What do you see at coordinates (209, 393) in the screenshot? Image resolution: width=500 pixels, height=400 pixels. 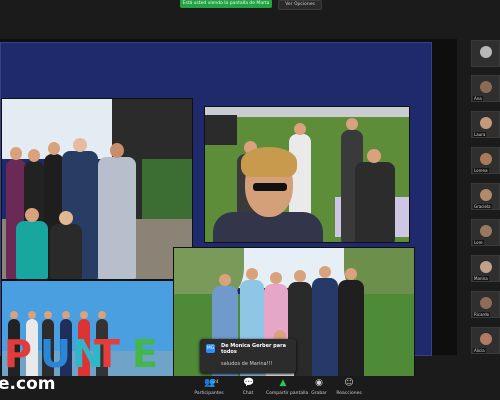 I see `participants-label: Participantes` at bounding box center [209, 393].